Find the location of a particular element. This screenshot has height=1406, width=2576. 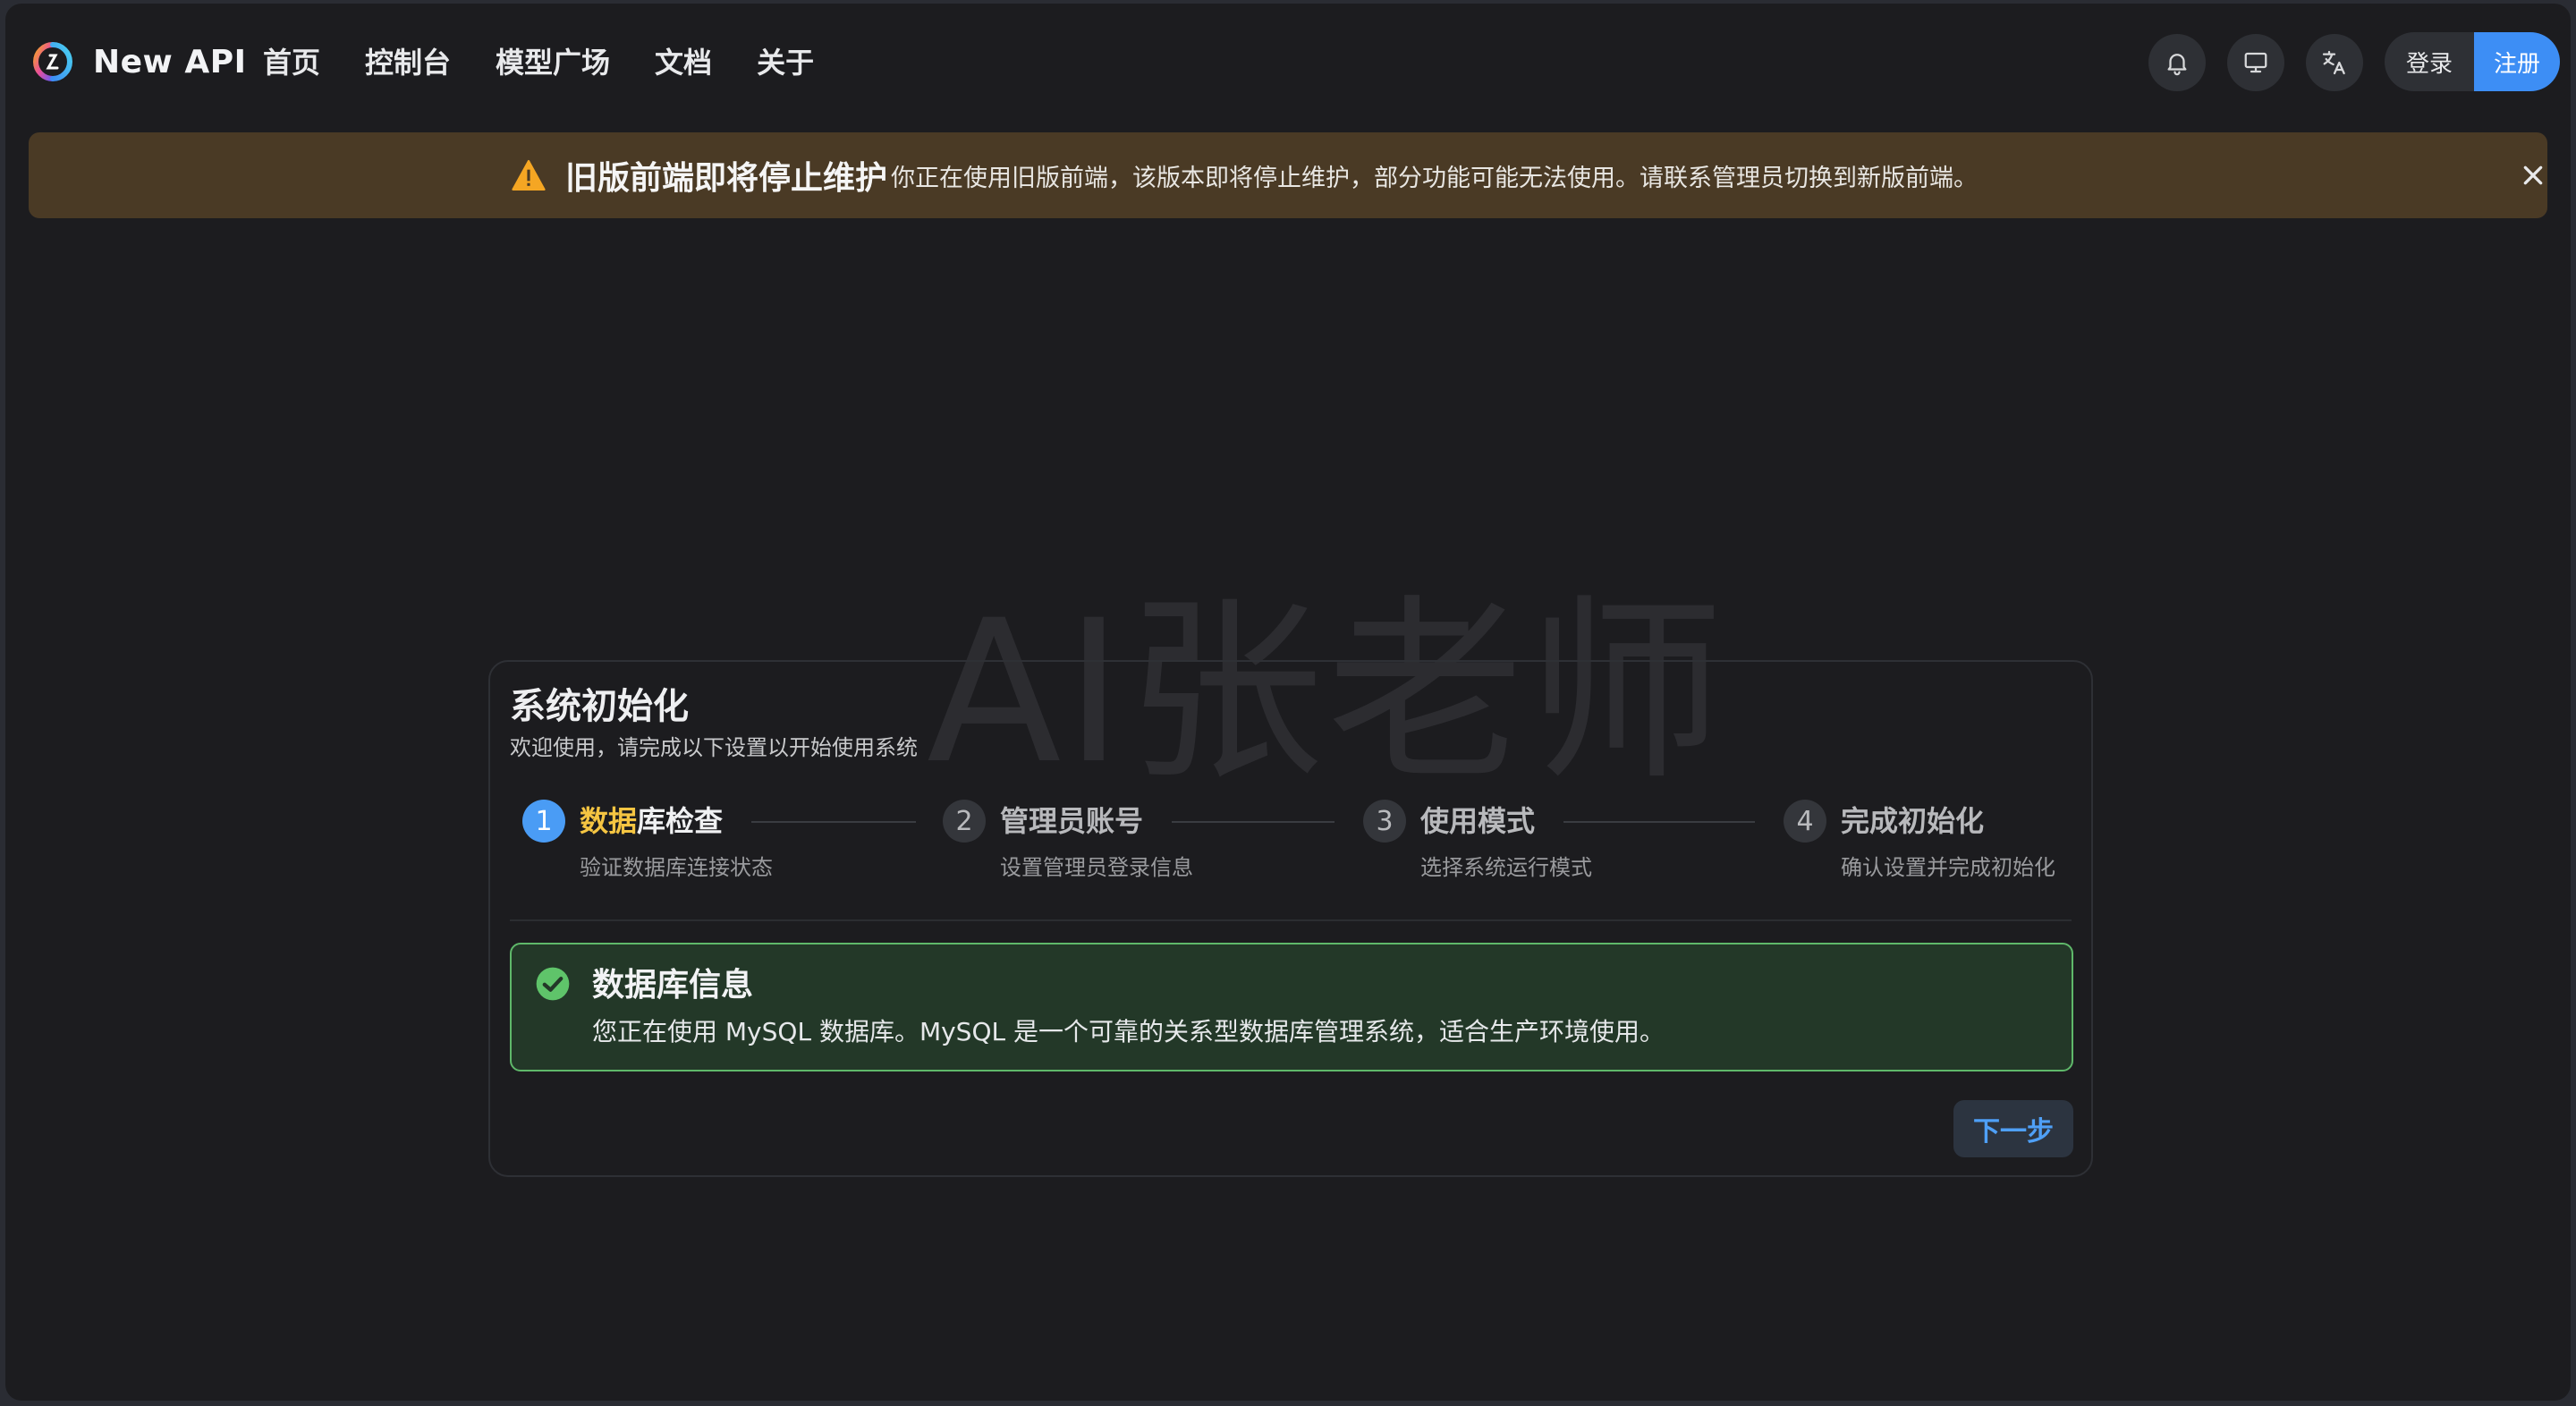

banner-title: 旧版前端即将停止维护 is located at coordinates (726, 179).